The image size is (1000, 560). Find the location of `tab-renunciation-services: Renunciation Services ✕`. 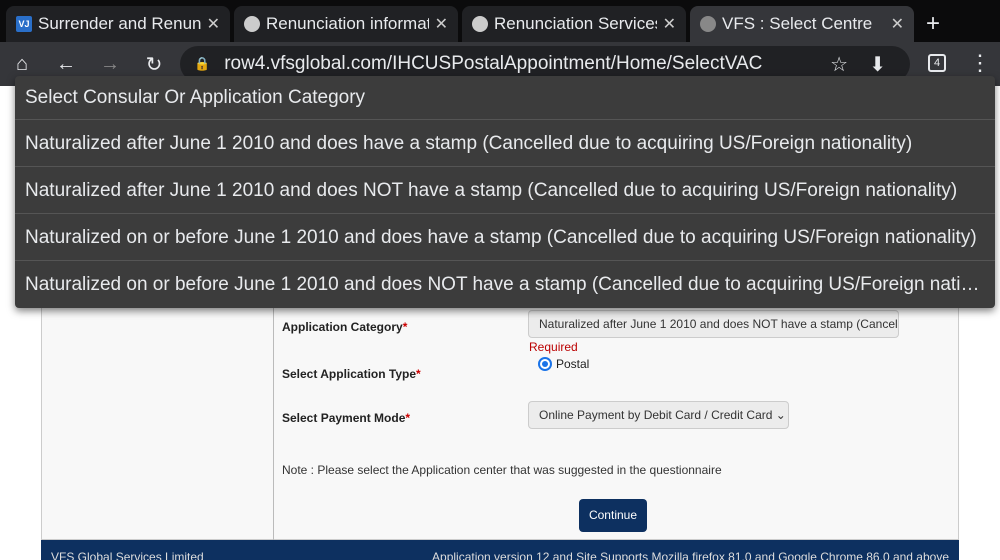

tab-renunciation-services: Renunciation Services ✕ is located at coordinates (574, 24).